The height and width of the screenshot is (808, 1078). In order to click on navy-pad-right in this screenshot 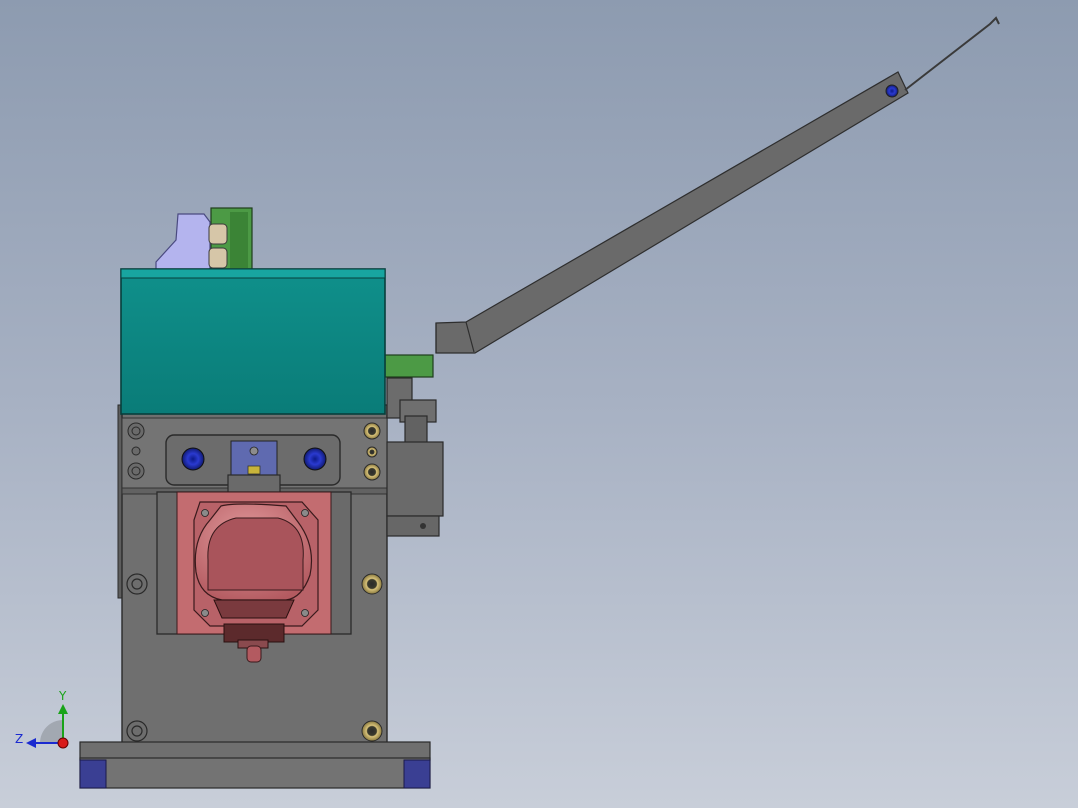, I will do `click(417, 774)`.